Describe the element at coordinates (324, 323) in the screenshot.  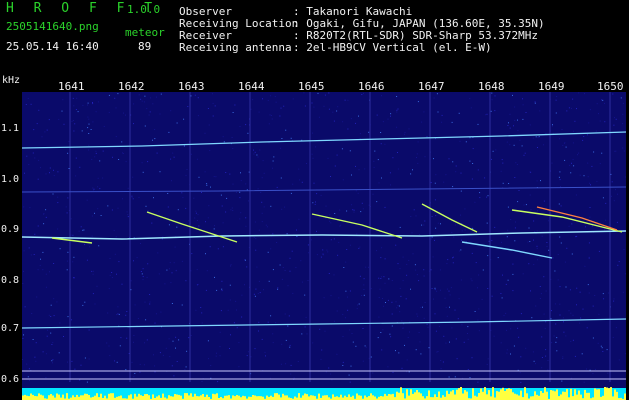
I see `carrier-trace-0.70khz` at that location.